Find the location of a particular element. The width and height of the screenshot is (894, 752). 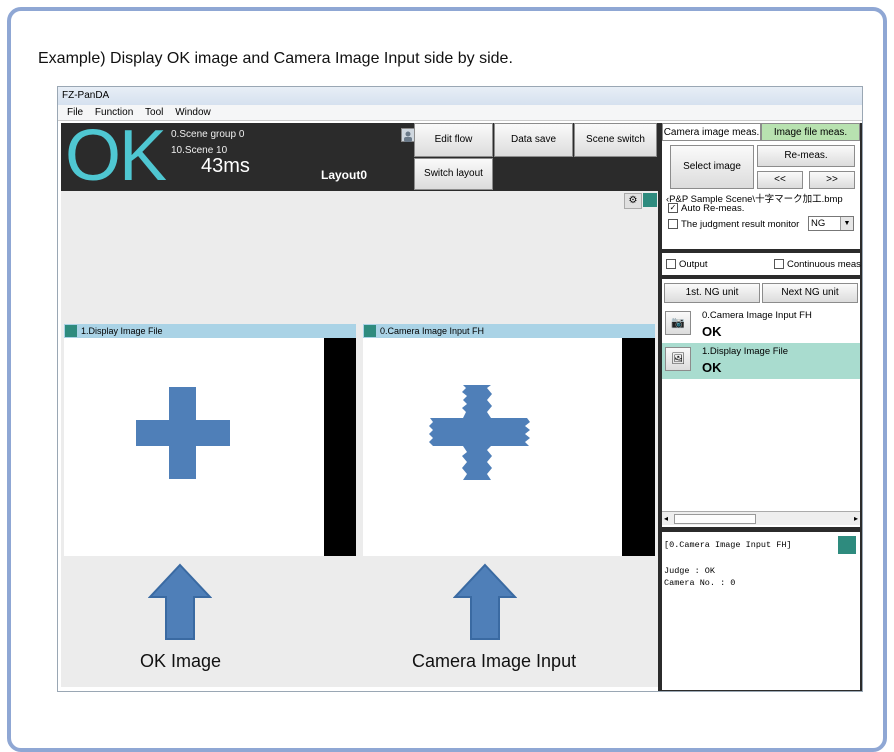

cross-mark-image is located at coordinates (183, 433).